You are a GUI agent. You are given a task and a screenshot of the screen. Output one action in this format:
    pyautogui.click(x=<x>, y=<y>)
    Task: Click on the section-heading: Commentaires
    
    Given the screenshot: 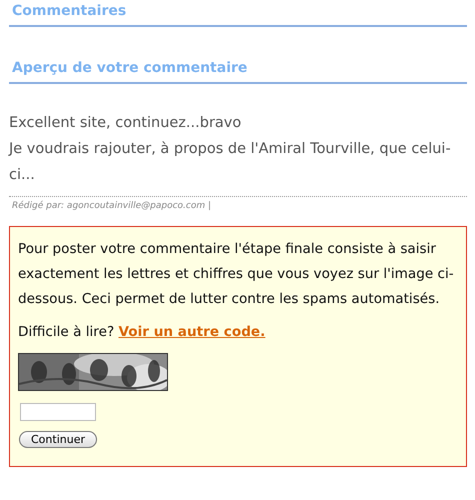 What is the action you would take?
    pyautogui.click(x=238, y=13)
    